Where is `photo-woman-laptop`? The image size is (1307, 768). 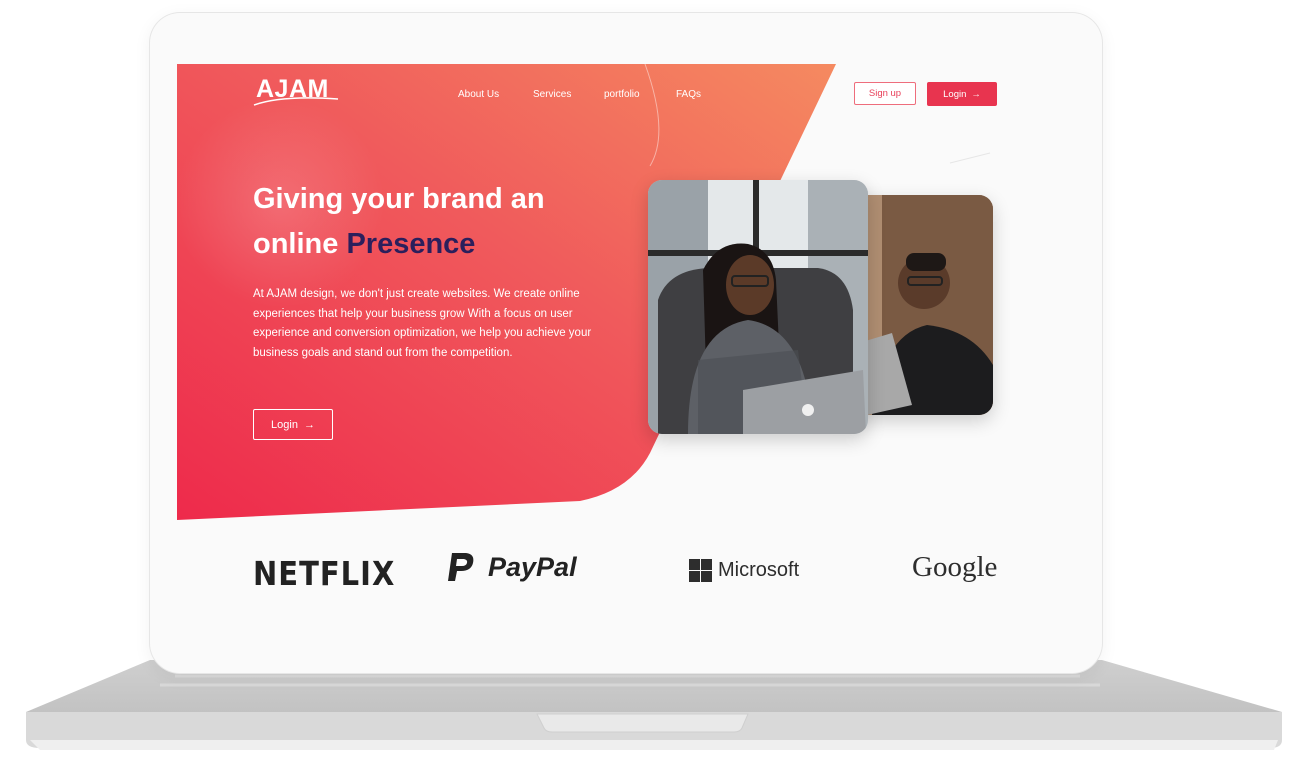
photo-woman-laptop is located at coordinates (758, 307).